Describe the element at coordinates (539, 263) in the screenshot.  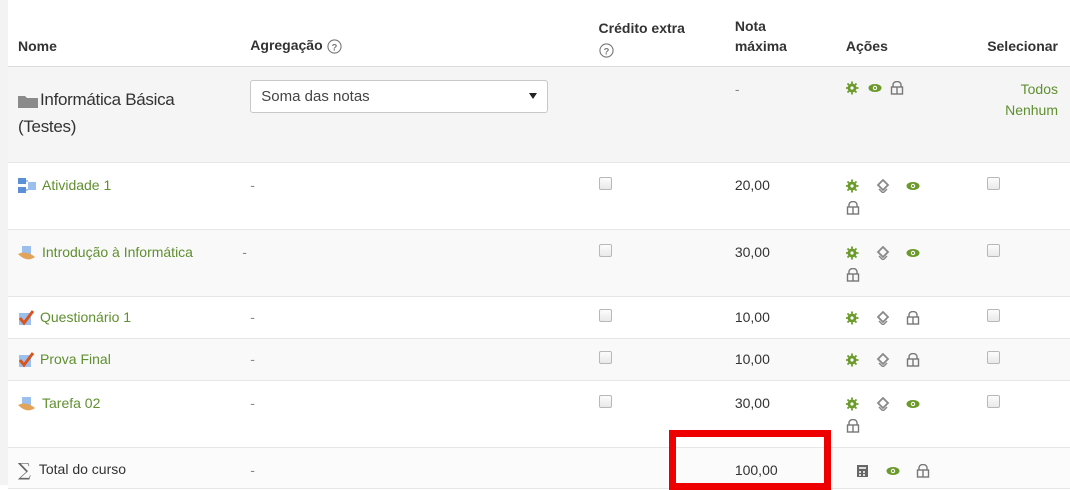
I see `grade-item-row: Introdução à Informática - 30,00` at that location.